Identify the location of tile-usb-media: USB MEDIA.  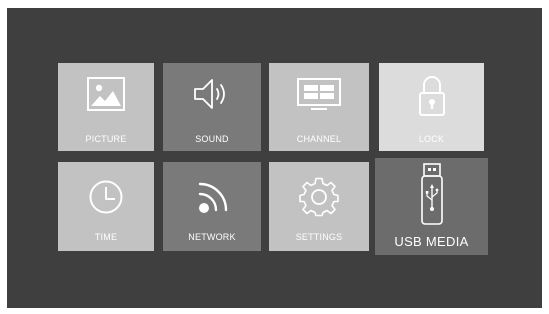
(431, 206).